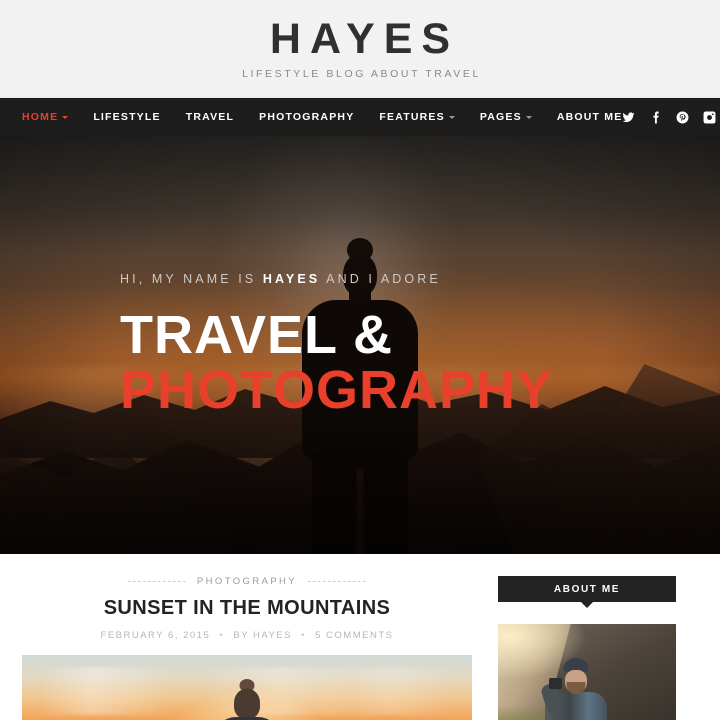 This screenshot has width=720, height=720. I want to click on hero-kicker: HI, MY NAME IS HAYES AND I ADORE, so click(336, 279).